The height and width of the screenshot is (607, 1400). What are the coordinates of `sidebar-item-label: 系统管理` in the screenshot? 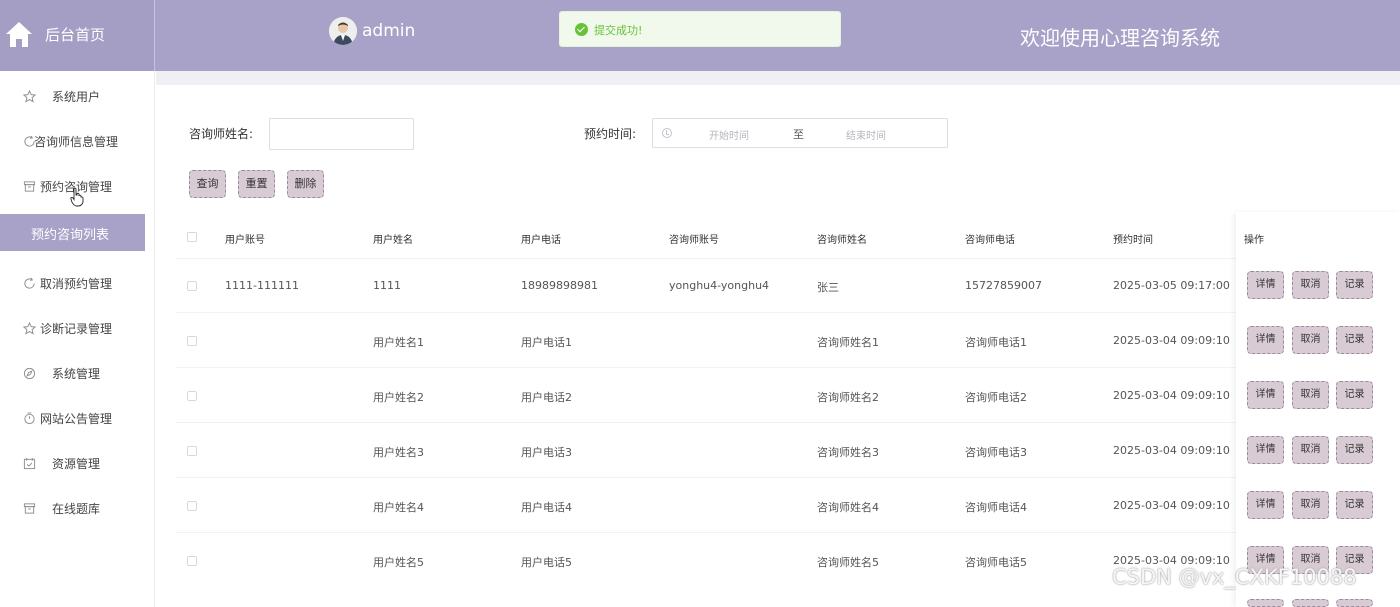 It's located at (76, 374).